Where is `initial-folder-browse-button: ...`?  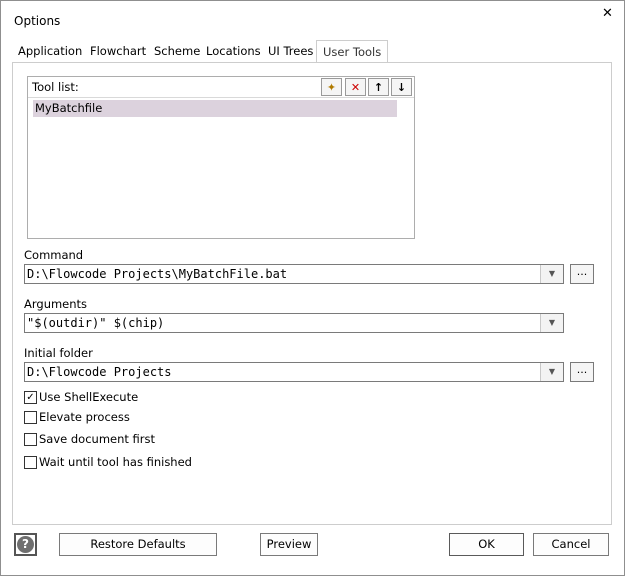
initial-folder-browse-button: ... is located at coordinates (582, 372).